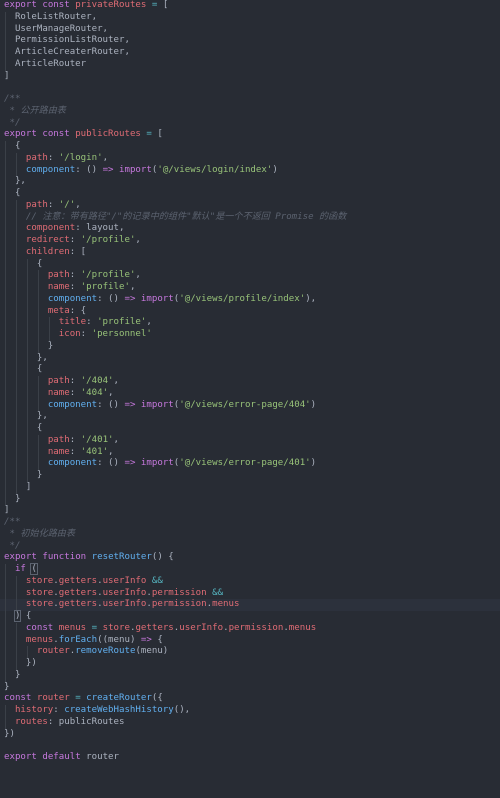 Image resolution: width=500 pixels, height=798 pixels. I want to click on code-line: routes: publicRoutes, so click(250, 722).